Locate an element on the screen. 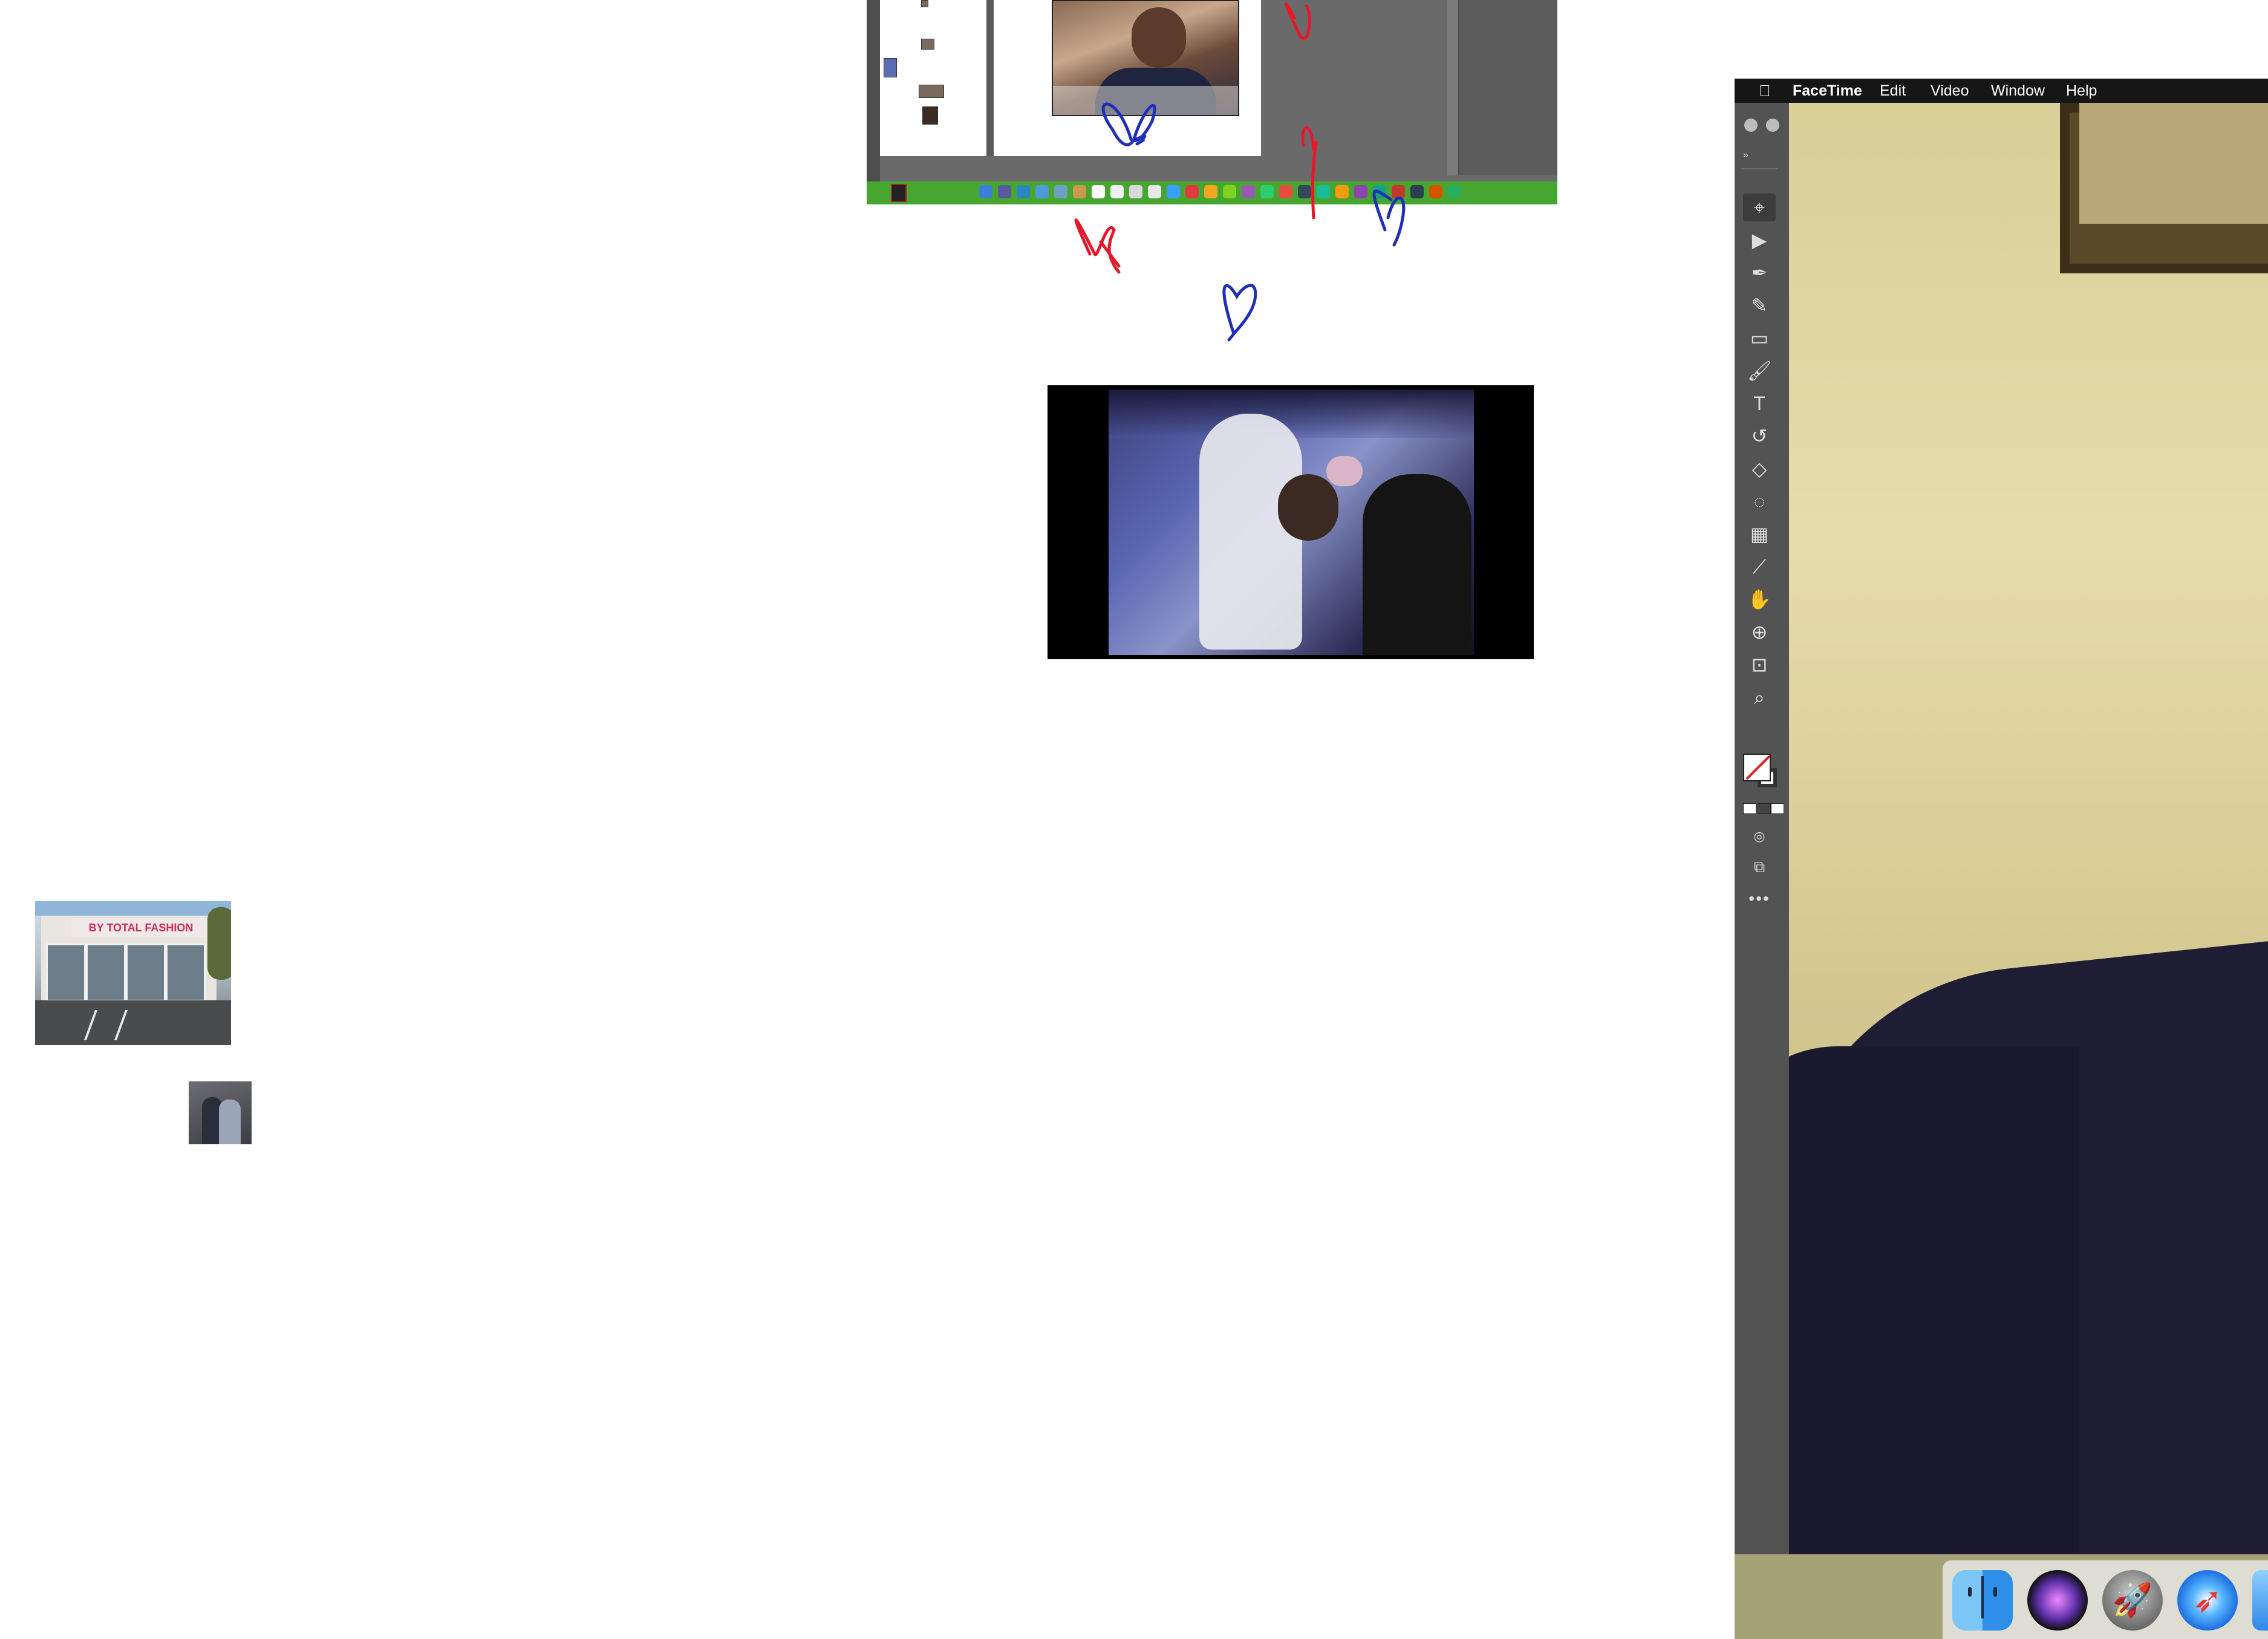  safari-icon: ➶ is located at coordinates (2207, 1600).